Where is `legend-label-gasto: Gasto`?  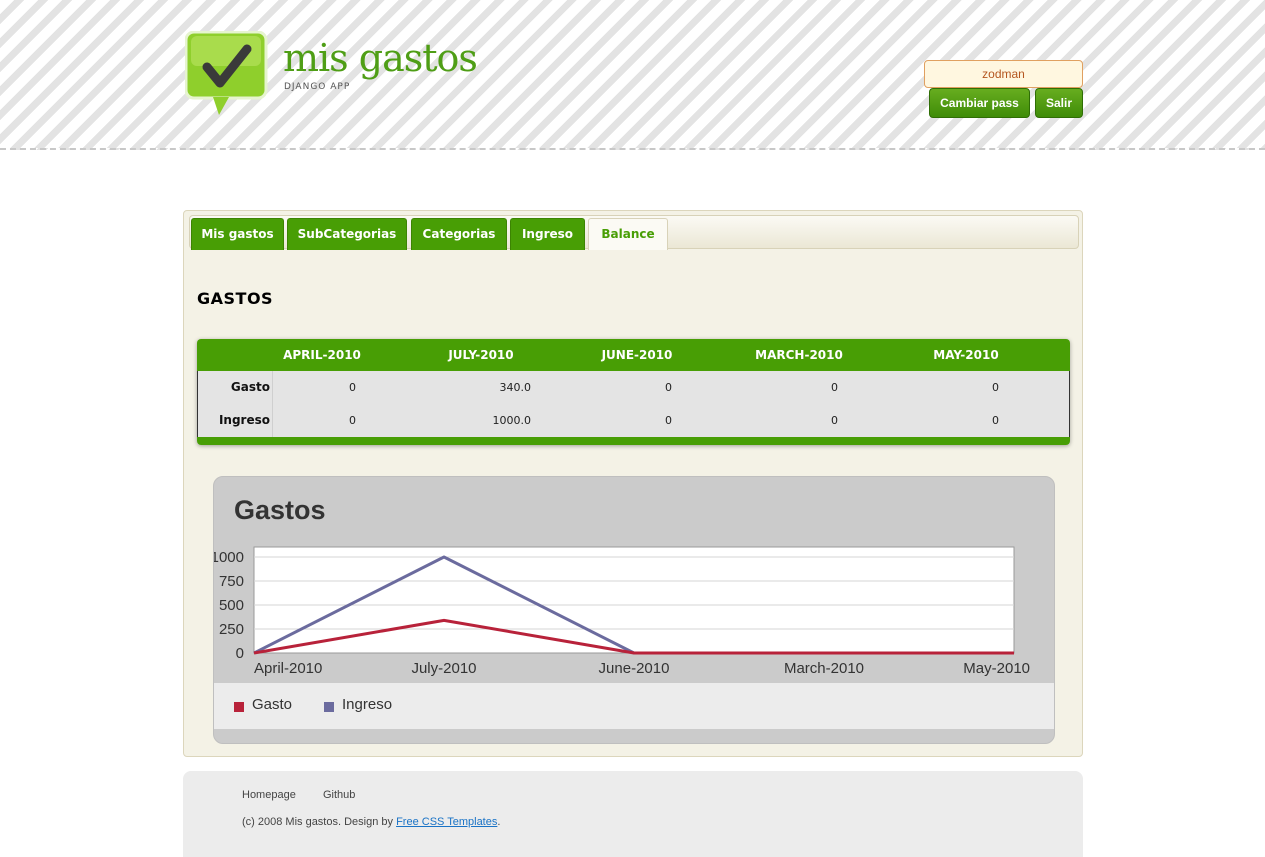 legend-label-gasto: Gasto is located at coordinates (272, 704).